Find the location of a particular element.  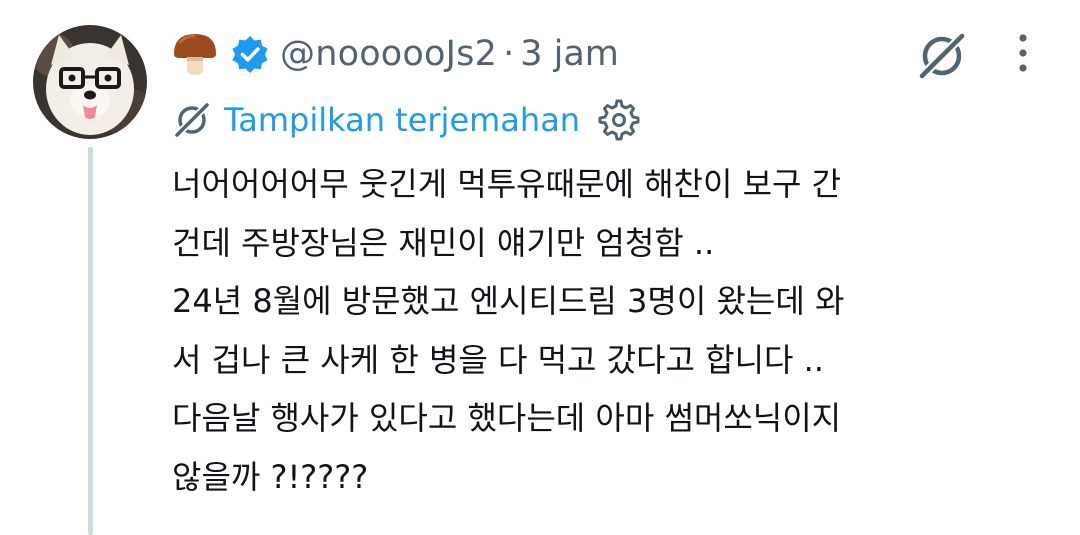

tweet-text-line: 서 겁나 큰 사케 한 병을 다 먹고 갔다고 합니다 .. is located at coordinates (498, 359).